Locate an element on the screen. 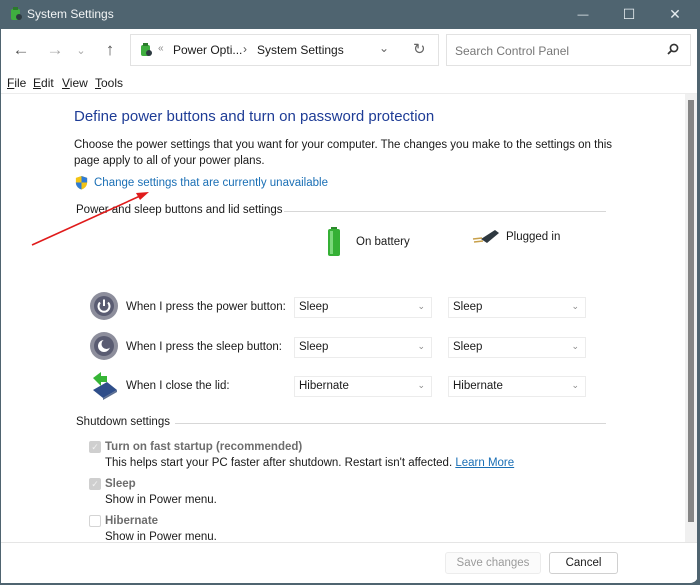 The height and width of the screenshot is (585, 700). close-icon: ✕ is located at coordinates (675, 14).